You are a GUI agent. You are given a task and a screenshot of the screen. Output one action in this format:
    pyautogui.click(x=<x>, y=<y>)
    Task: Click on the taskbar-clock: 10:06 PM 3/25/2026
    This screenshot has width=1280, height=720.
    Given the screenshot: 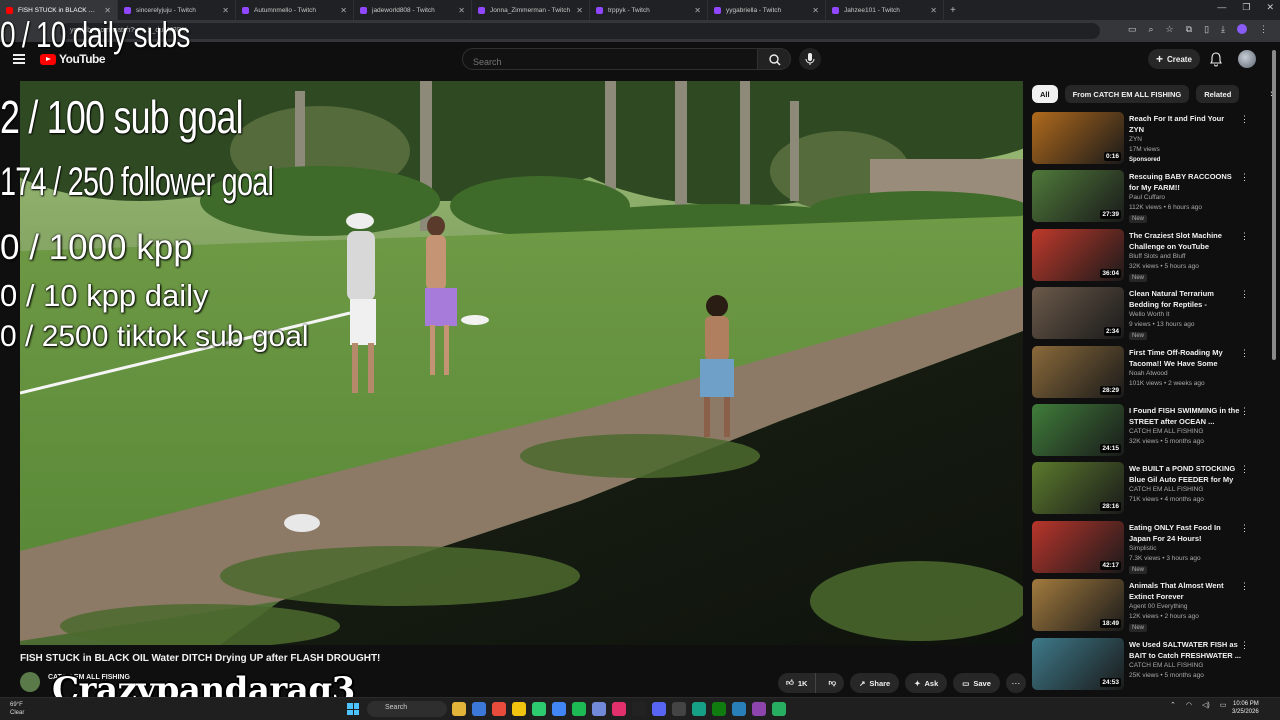 What is the action you would take?
    pyautogui.click(x=1245, y=708)
    